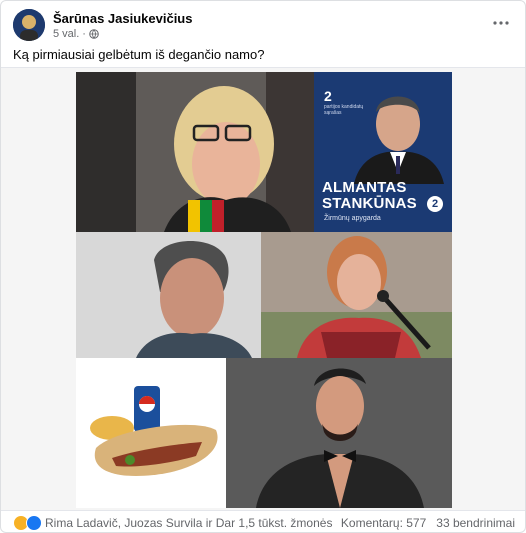  What do you see at coordinates (66, 34) in the screenshot?
I see `post-time: 5 val.` at bounding box center [66, 34].